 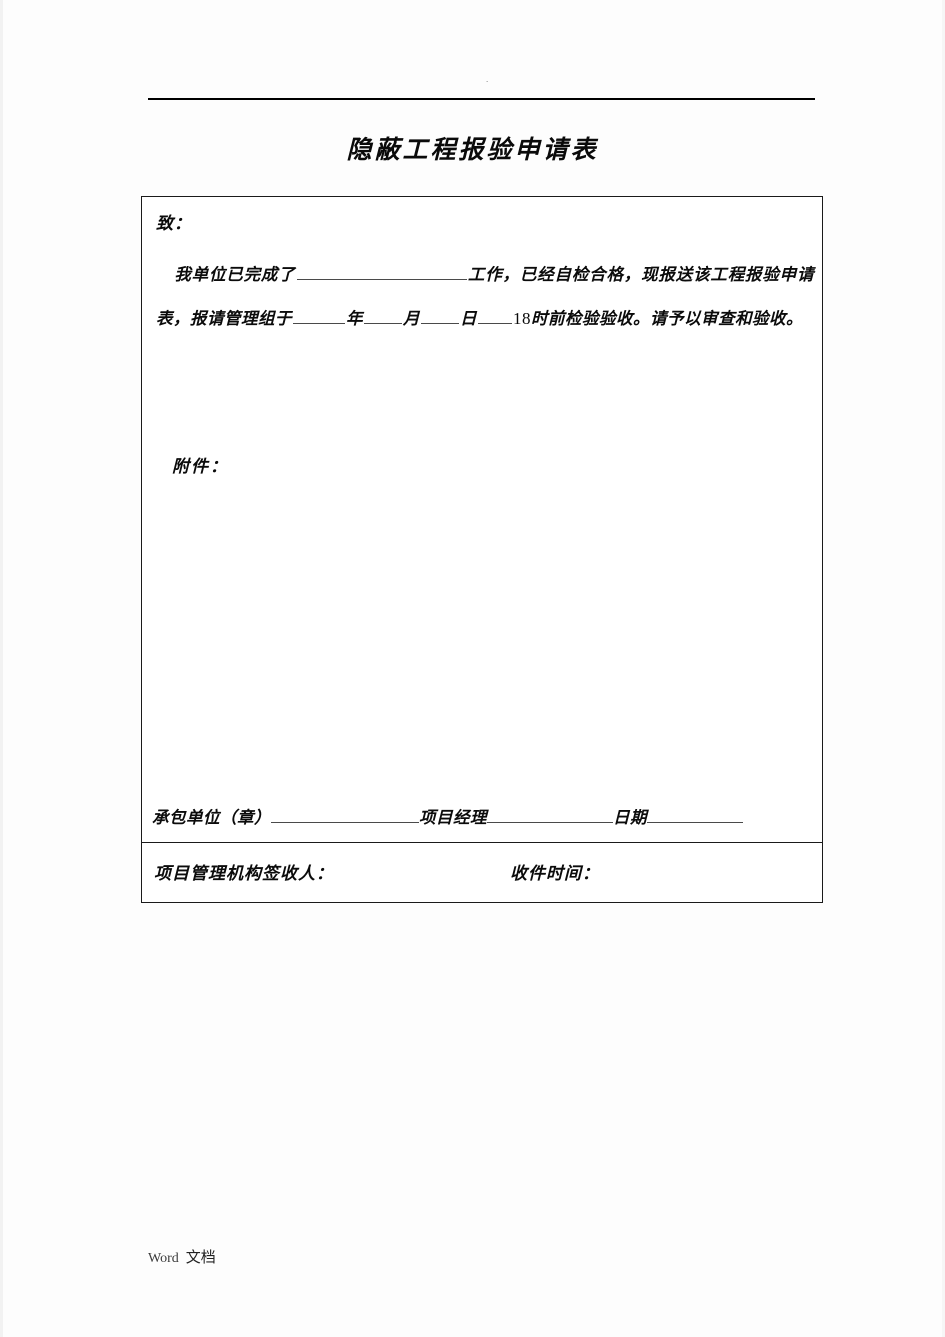 What do you see at coordinates (235, 274) in the screenshot?
I see `paragraph-segment-1: 我单位已完成了` at bounding box center [235, 274].